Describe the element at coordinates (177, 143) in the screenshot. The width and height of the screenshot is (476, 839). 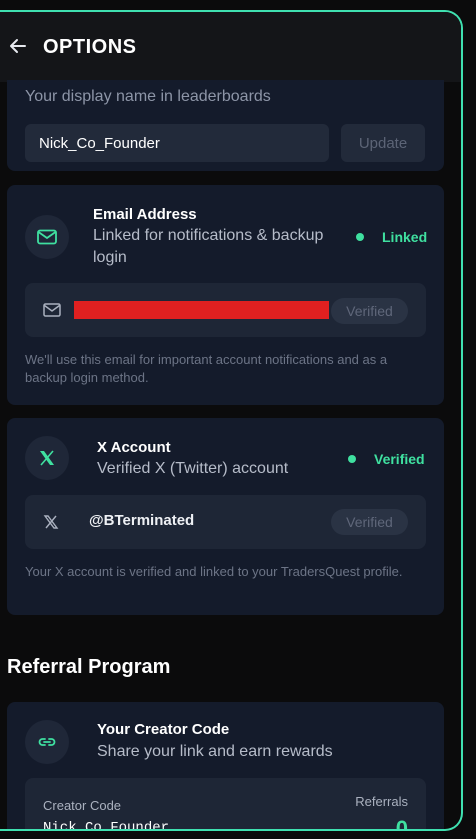
I see `display-name-input` at that location.